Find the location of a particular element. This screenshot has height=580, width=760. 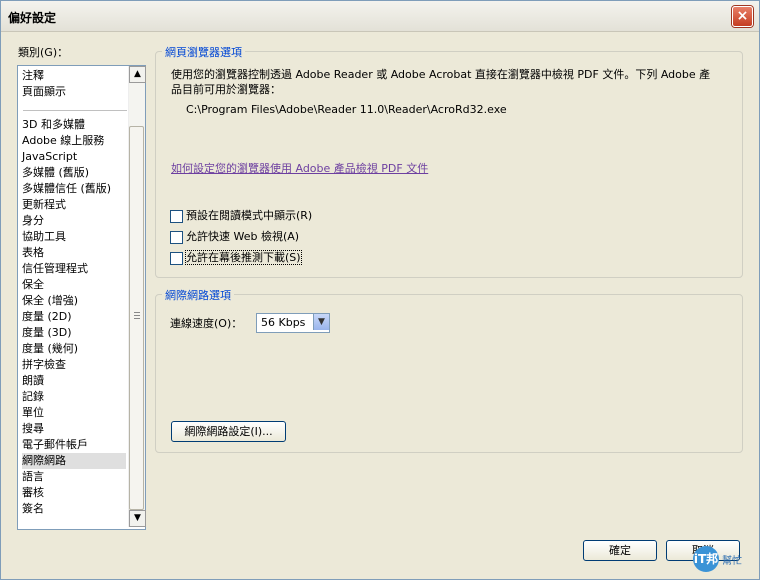

watermark-logo: iT邦 幫忙 is located at coordinates (720, 559).